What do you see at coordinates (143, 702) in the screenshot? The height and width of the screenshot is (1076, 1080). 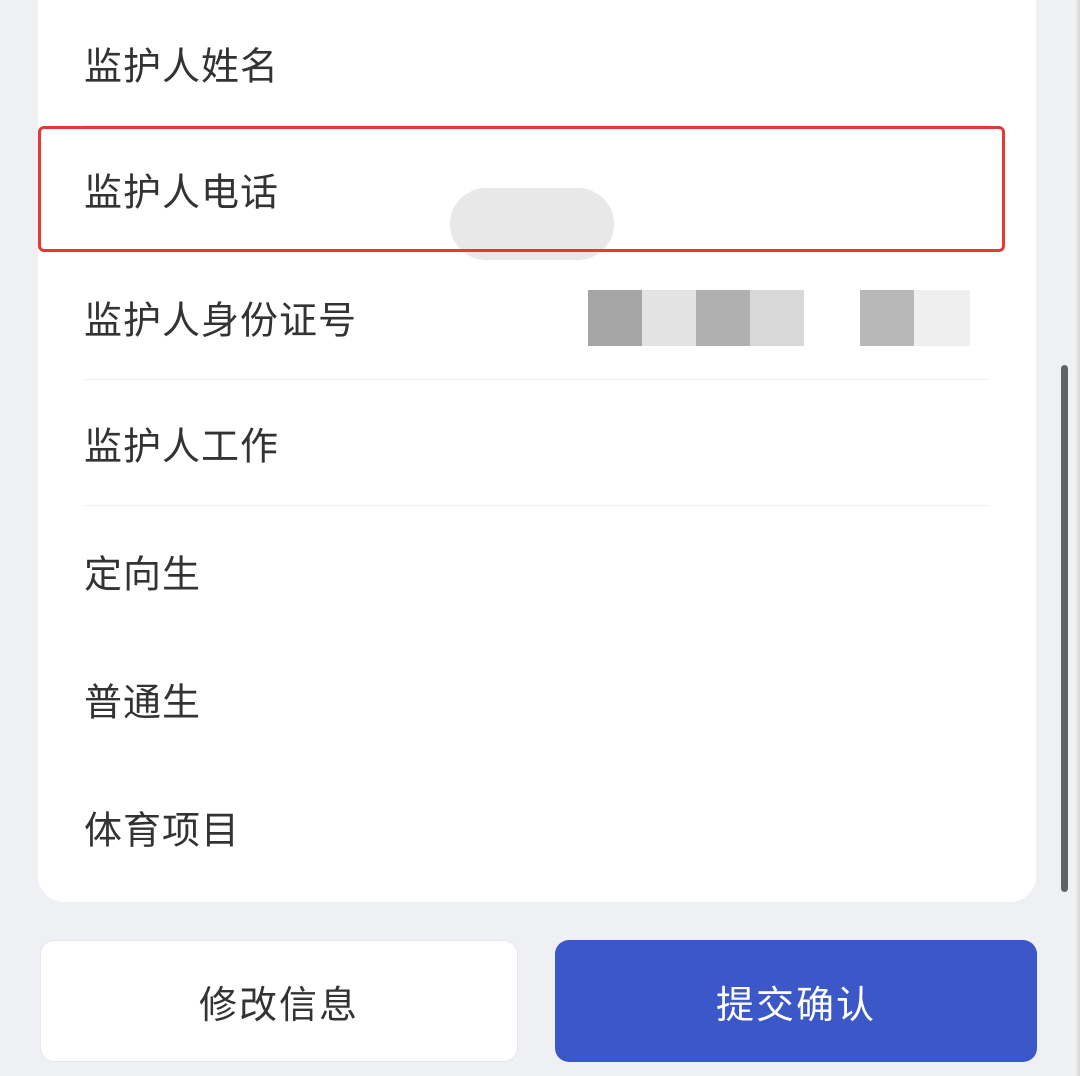 I see `field-label: 普通生` at bounding box center [143, 702].